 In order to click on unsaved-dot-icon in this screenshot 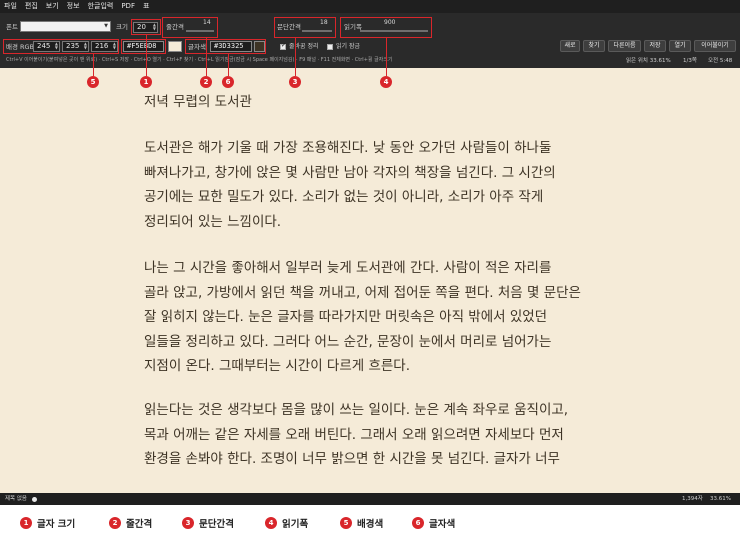, I will do `click(34, 499)`.